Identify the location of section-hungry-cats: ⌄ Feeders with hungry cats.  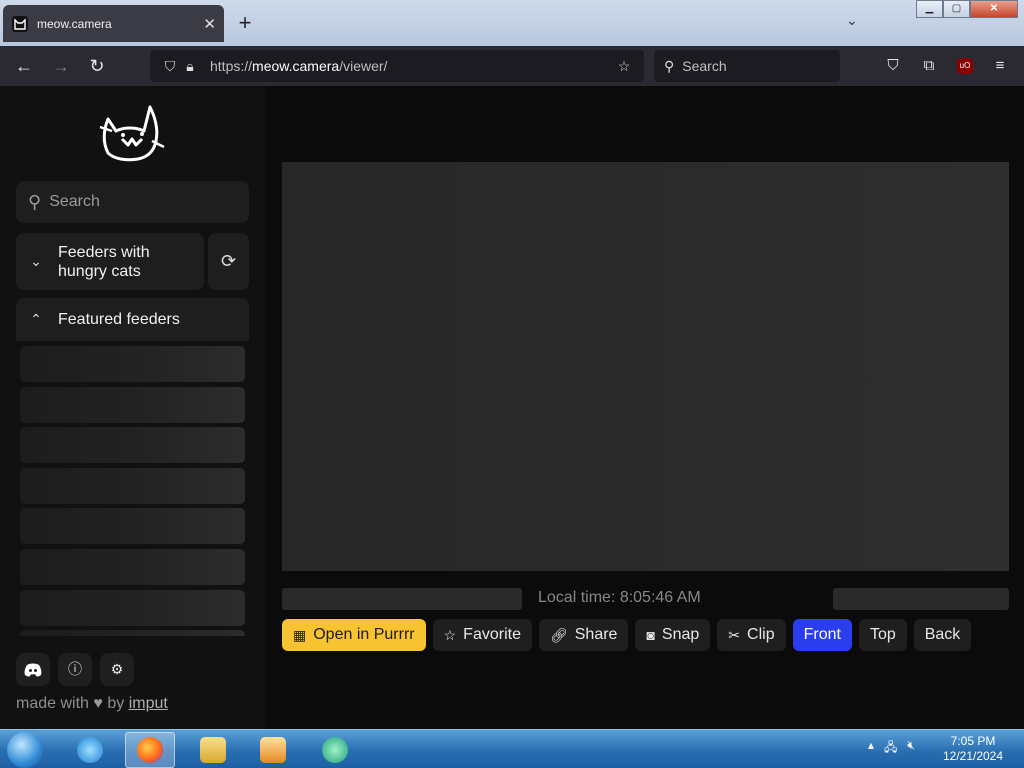
(110, 261).